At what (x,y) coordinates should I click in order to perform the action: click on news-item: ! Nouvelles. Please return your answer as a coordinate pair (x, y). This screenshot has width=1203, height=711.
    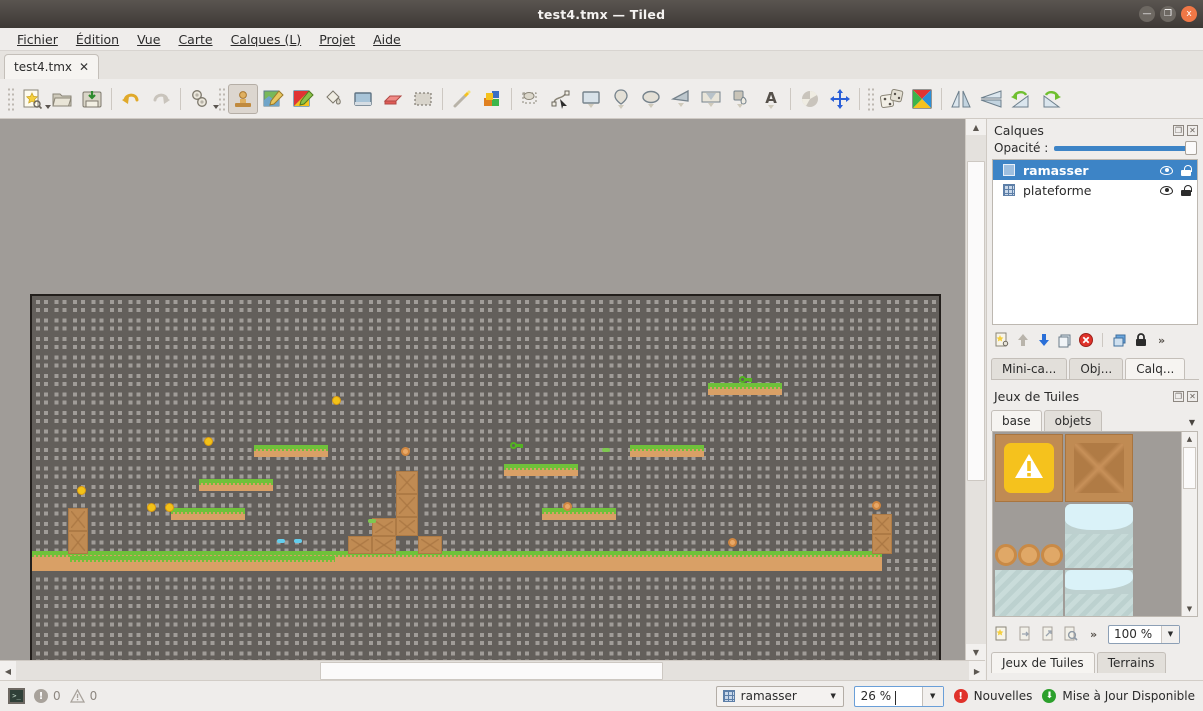
    Looking at the image, I should click on (992, 696).